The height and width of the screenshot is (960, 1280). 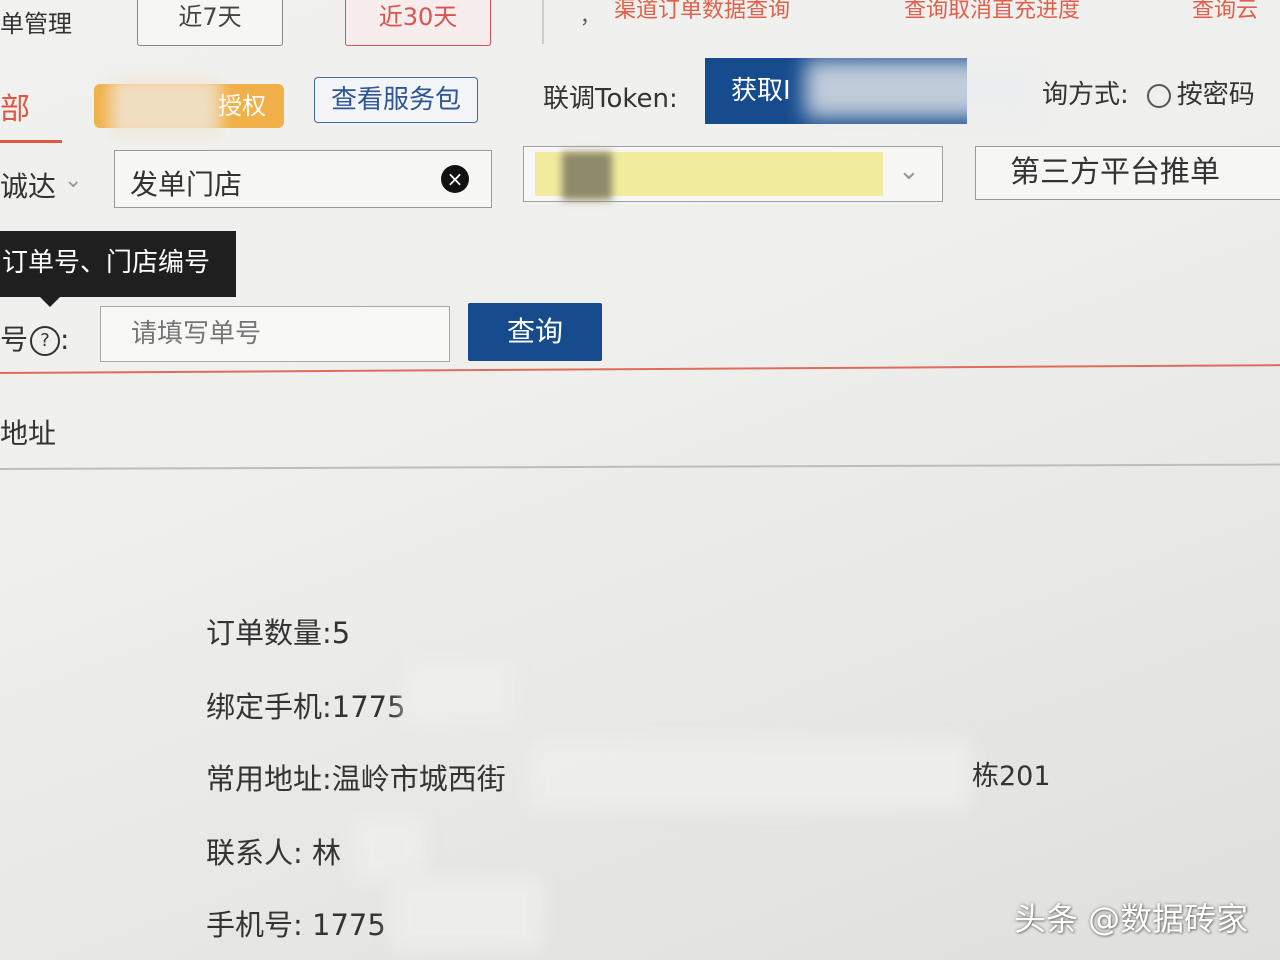 What do you see at coordinates (36, 24) in the screenshot?
I see `menu-title: 单管理` at bounding box center [36, 24].